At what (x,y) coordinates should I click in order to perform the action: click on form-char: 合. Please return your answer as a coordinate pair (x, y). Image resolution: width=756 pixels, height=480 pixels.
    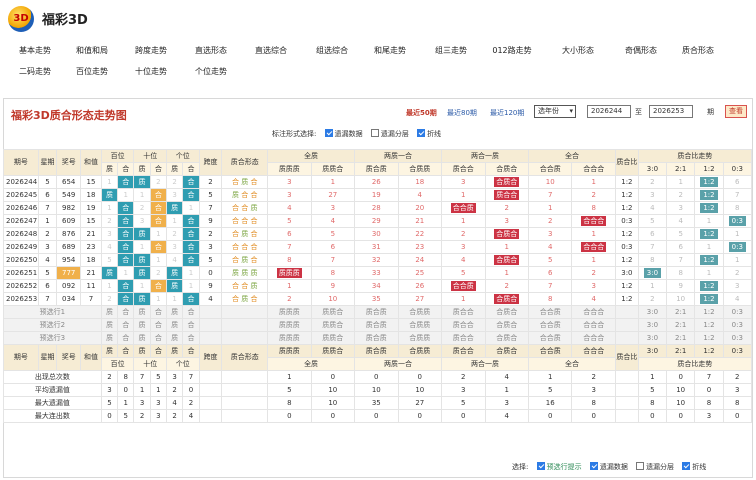
    Looking at the image, I should click on (253, 259).